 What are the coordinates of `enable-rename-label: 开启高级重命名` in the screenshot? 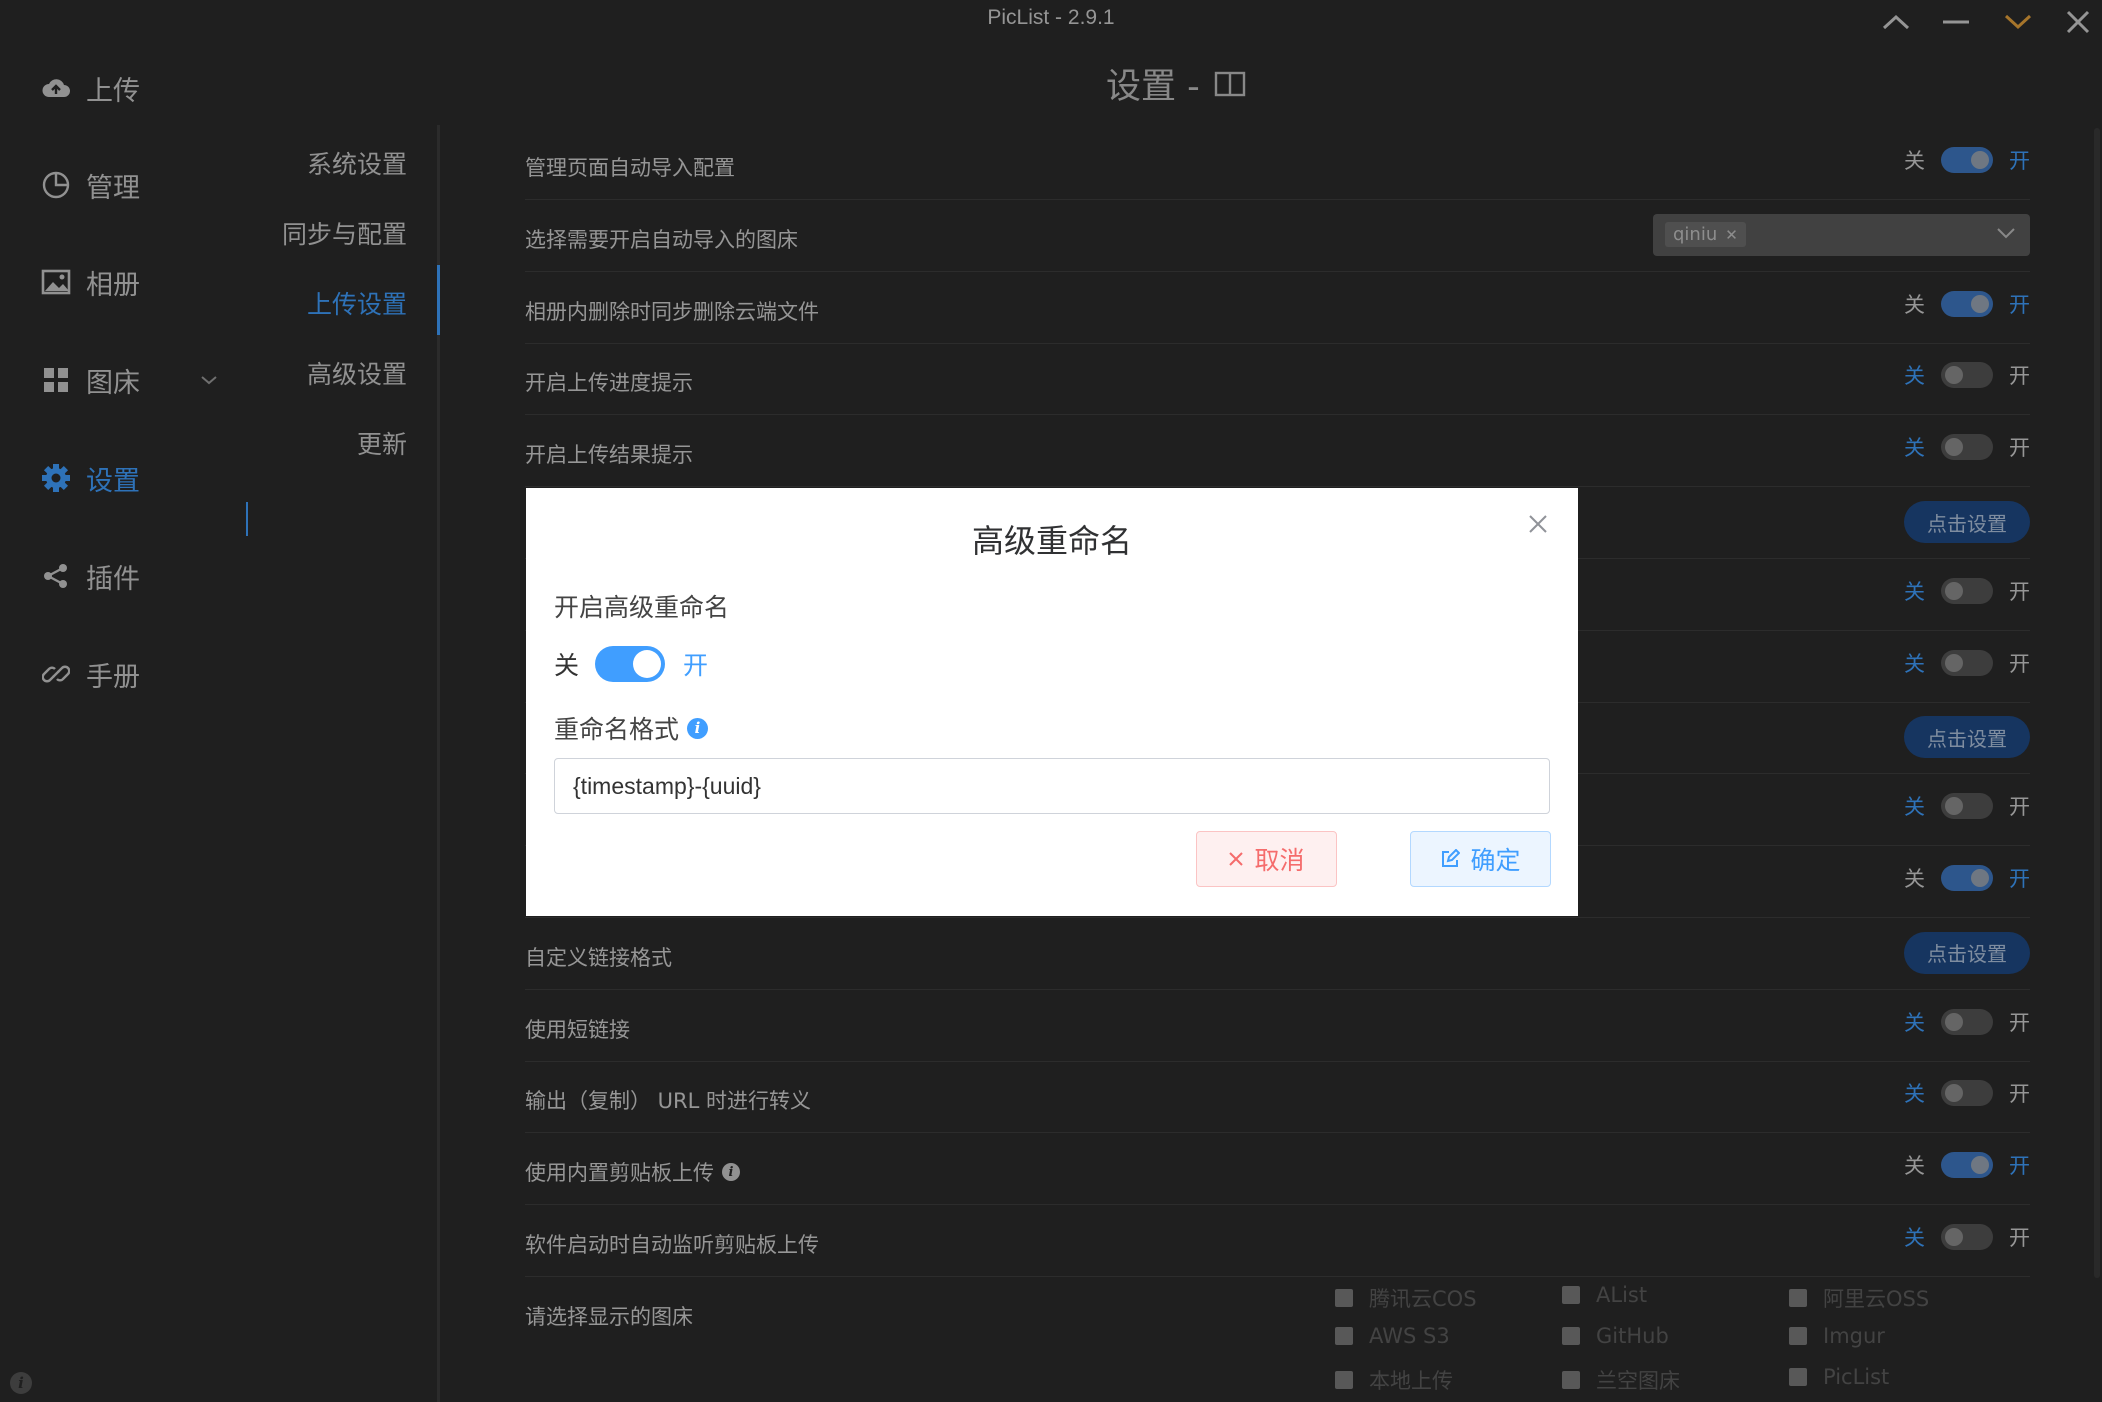 It's located at (642, 607).